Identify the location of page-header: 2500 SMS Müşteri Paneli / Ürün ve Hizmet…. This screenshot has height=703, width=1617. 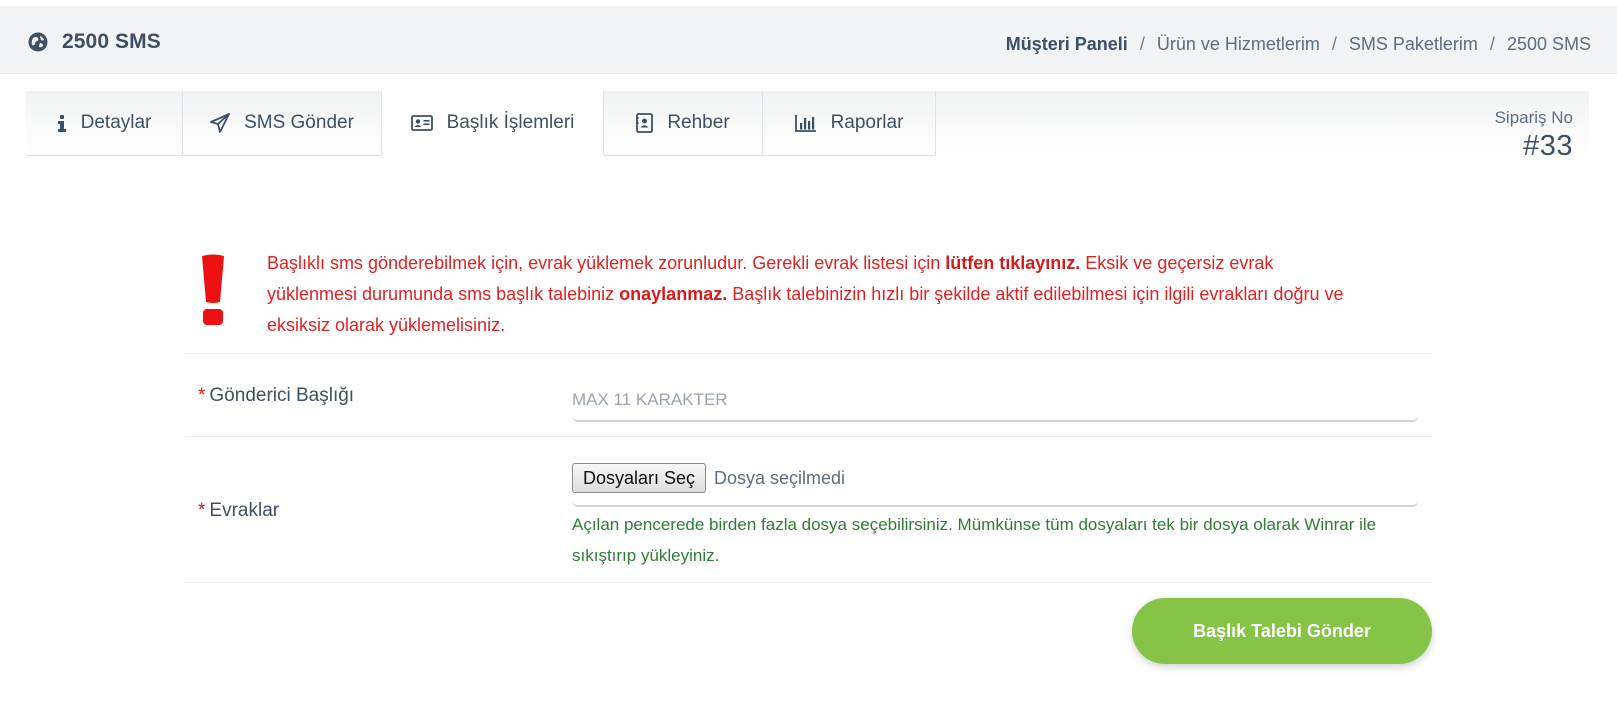
(808, 36).